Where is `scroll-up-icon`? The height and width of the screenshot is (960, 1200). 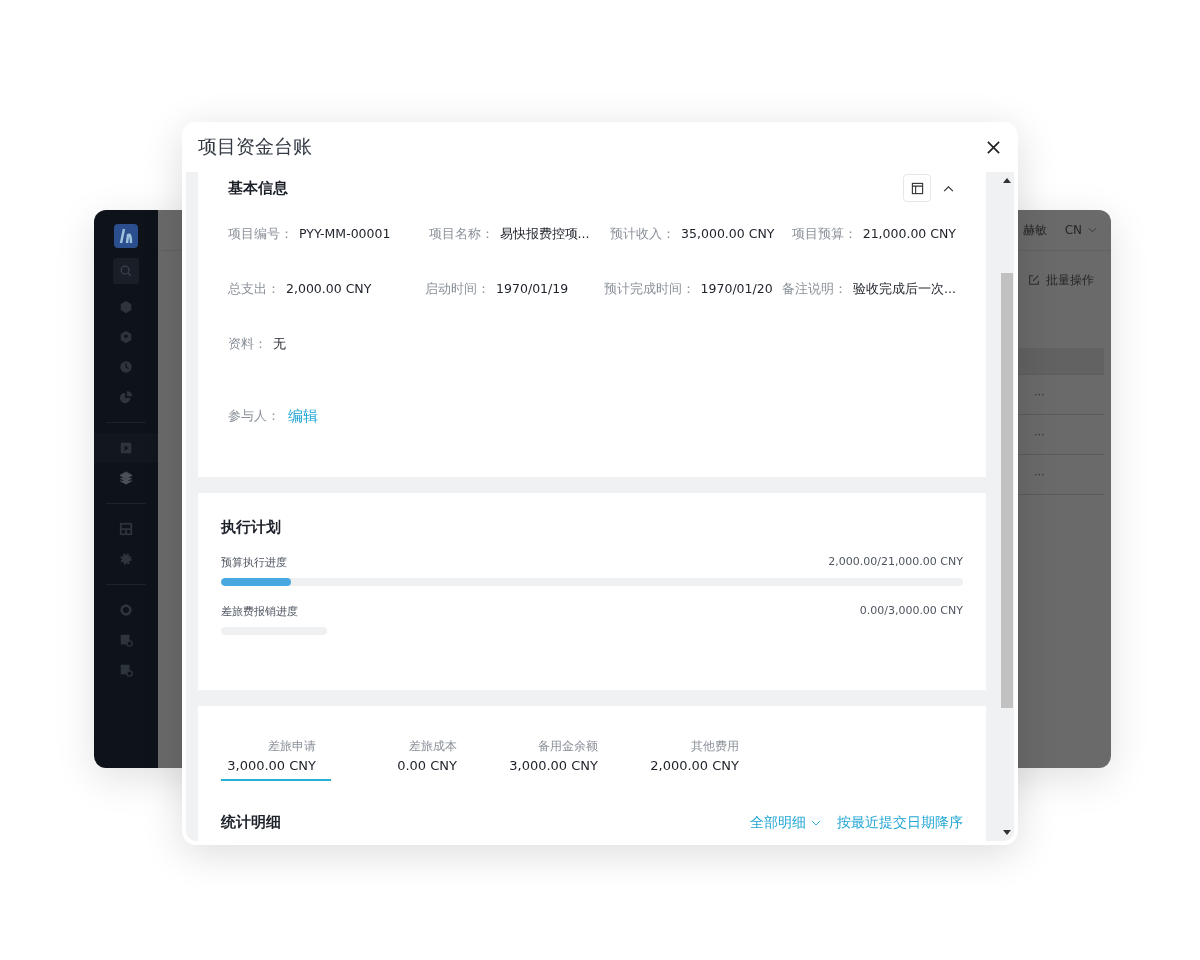 scroll-up-icon is located at coordinates (1007, 180).